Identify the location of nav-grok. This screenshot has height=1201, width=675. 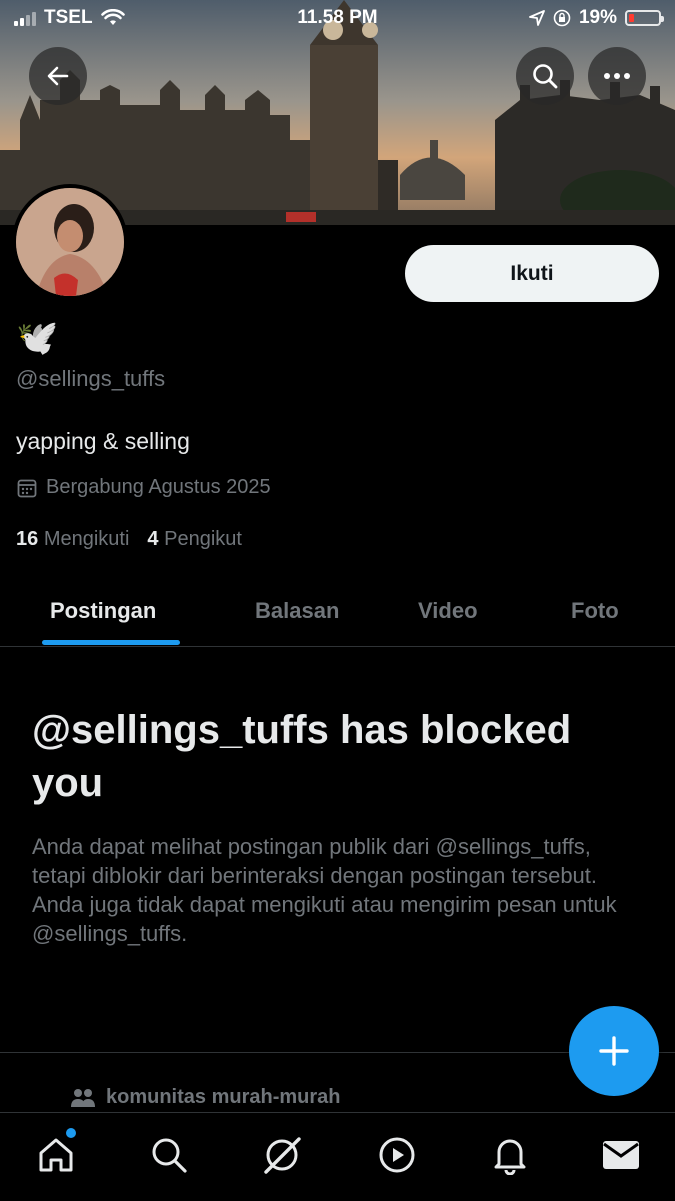
(282, 1155).